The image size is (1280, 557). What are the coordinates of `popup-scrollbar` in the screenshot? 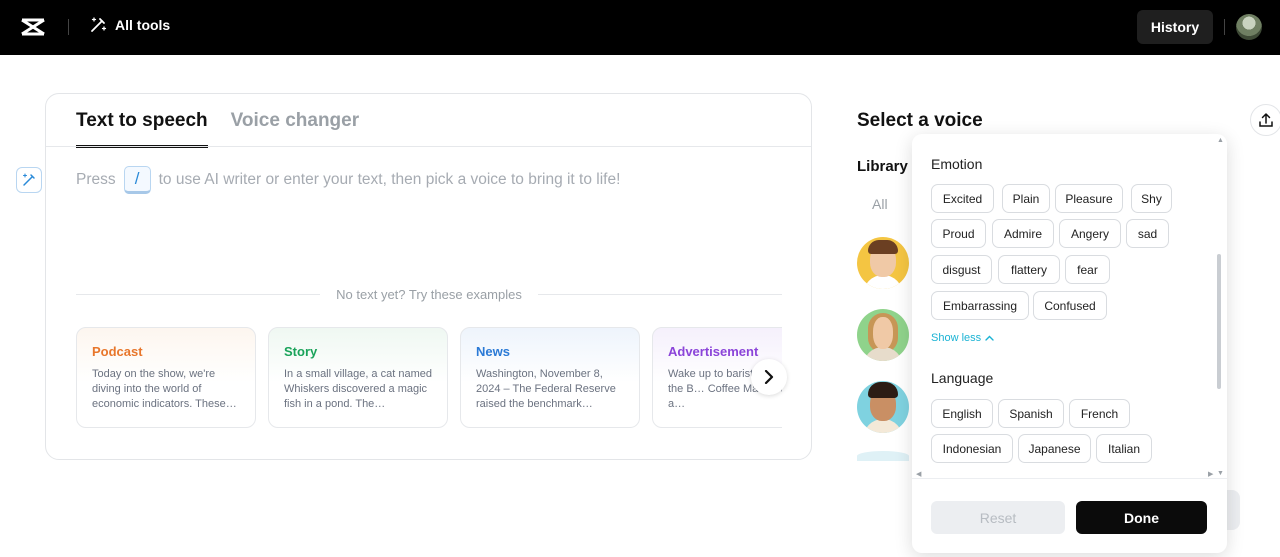 It's located at (1219, 321).